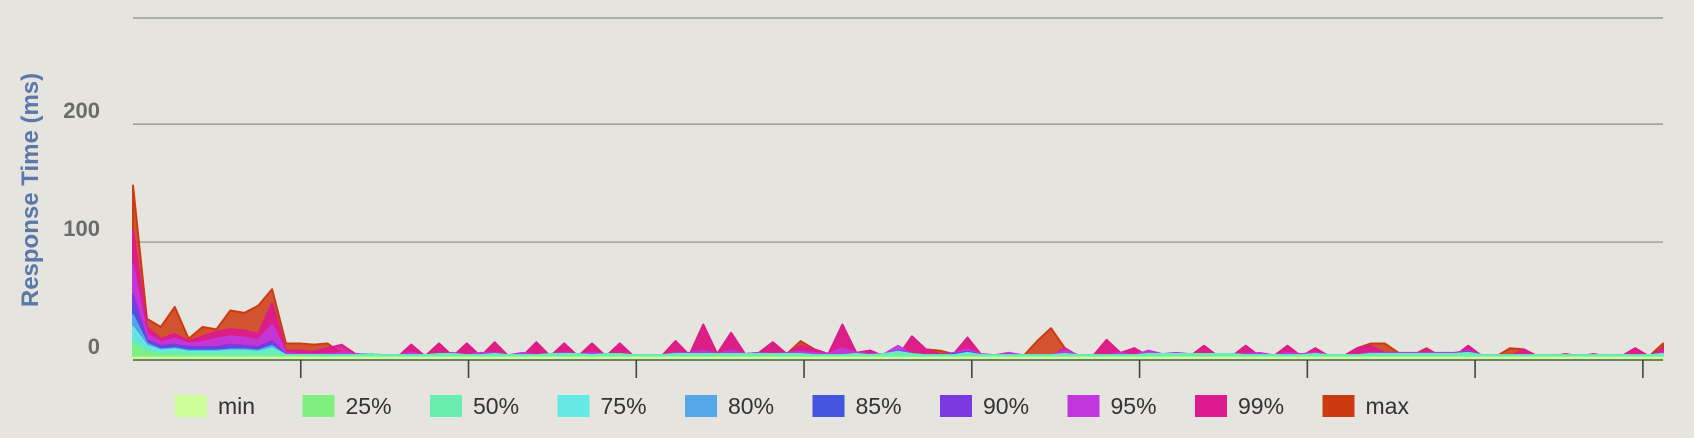 This screenshot has height=438, width=1694. I want to click on legend-item-99pct: 99%, so click(1239, 406).